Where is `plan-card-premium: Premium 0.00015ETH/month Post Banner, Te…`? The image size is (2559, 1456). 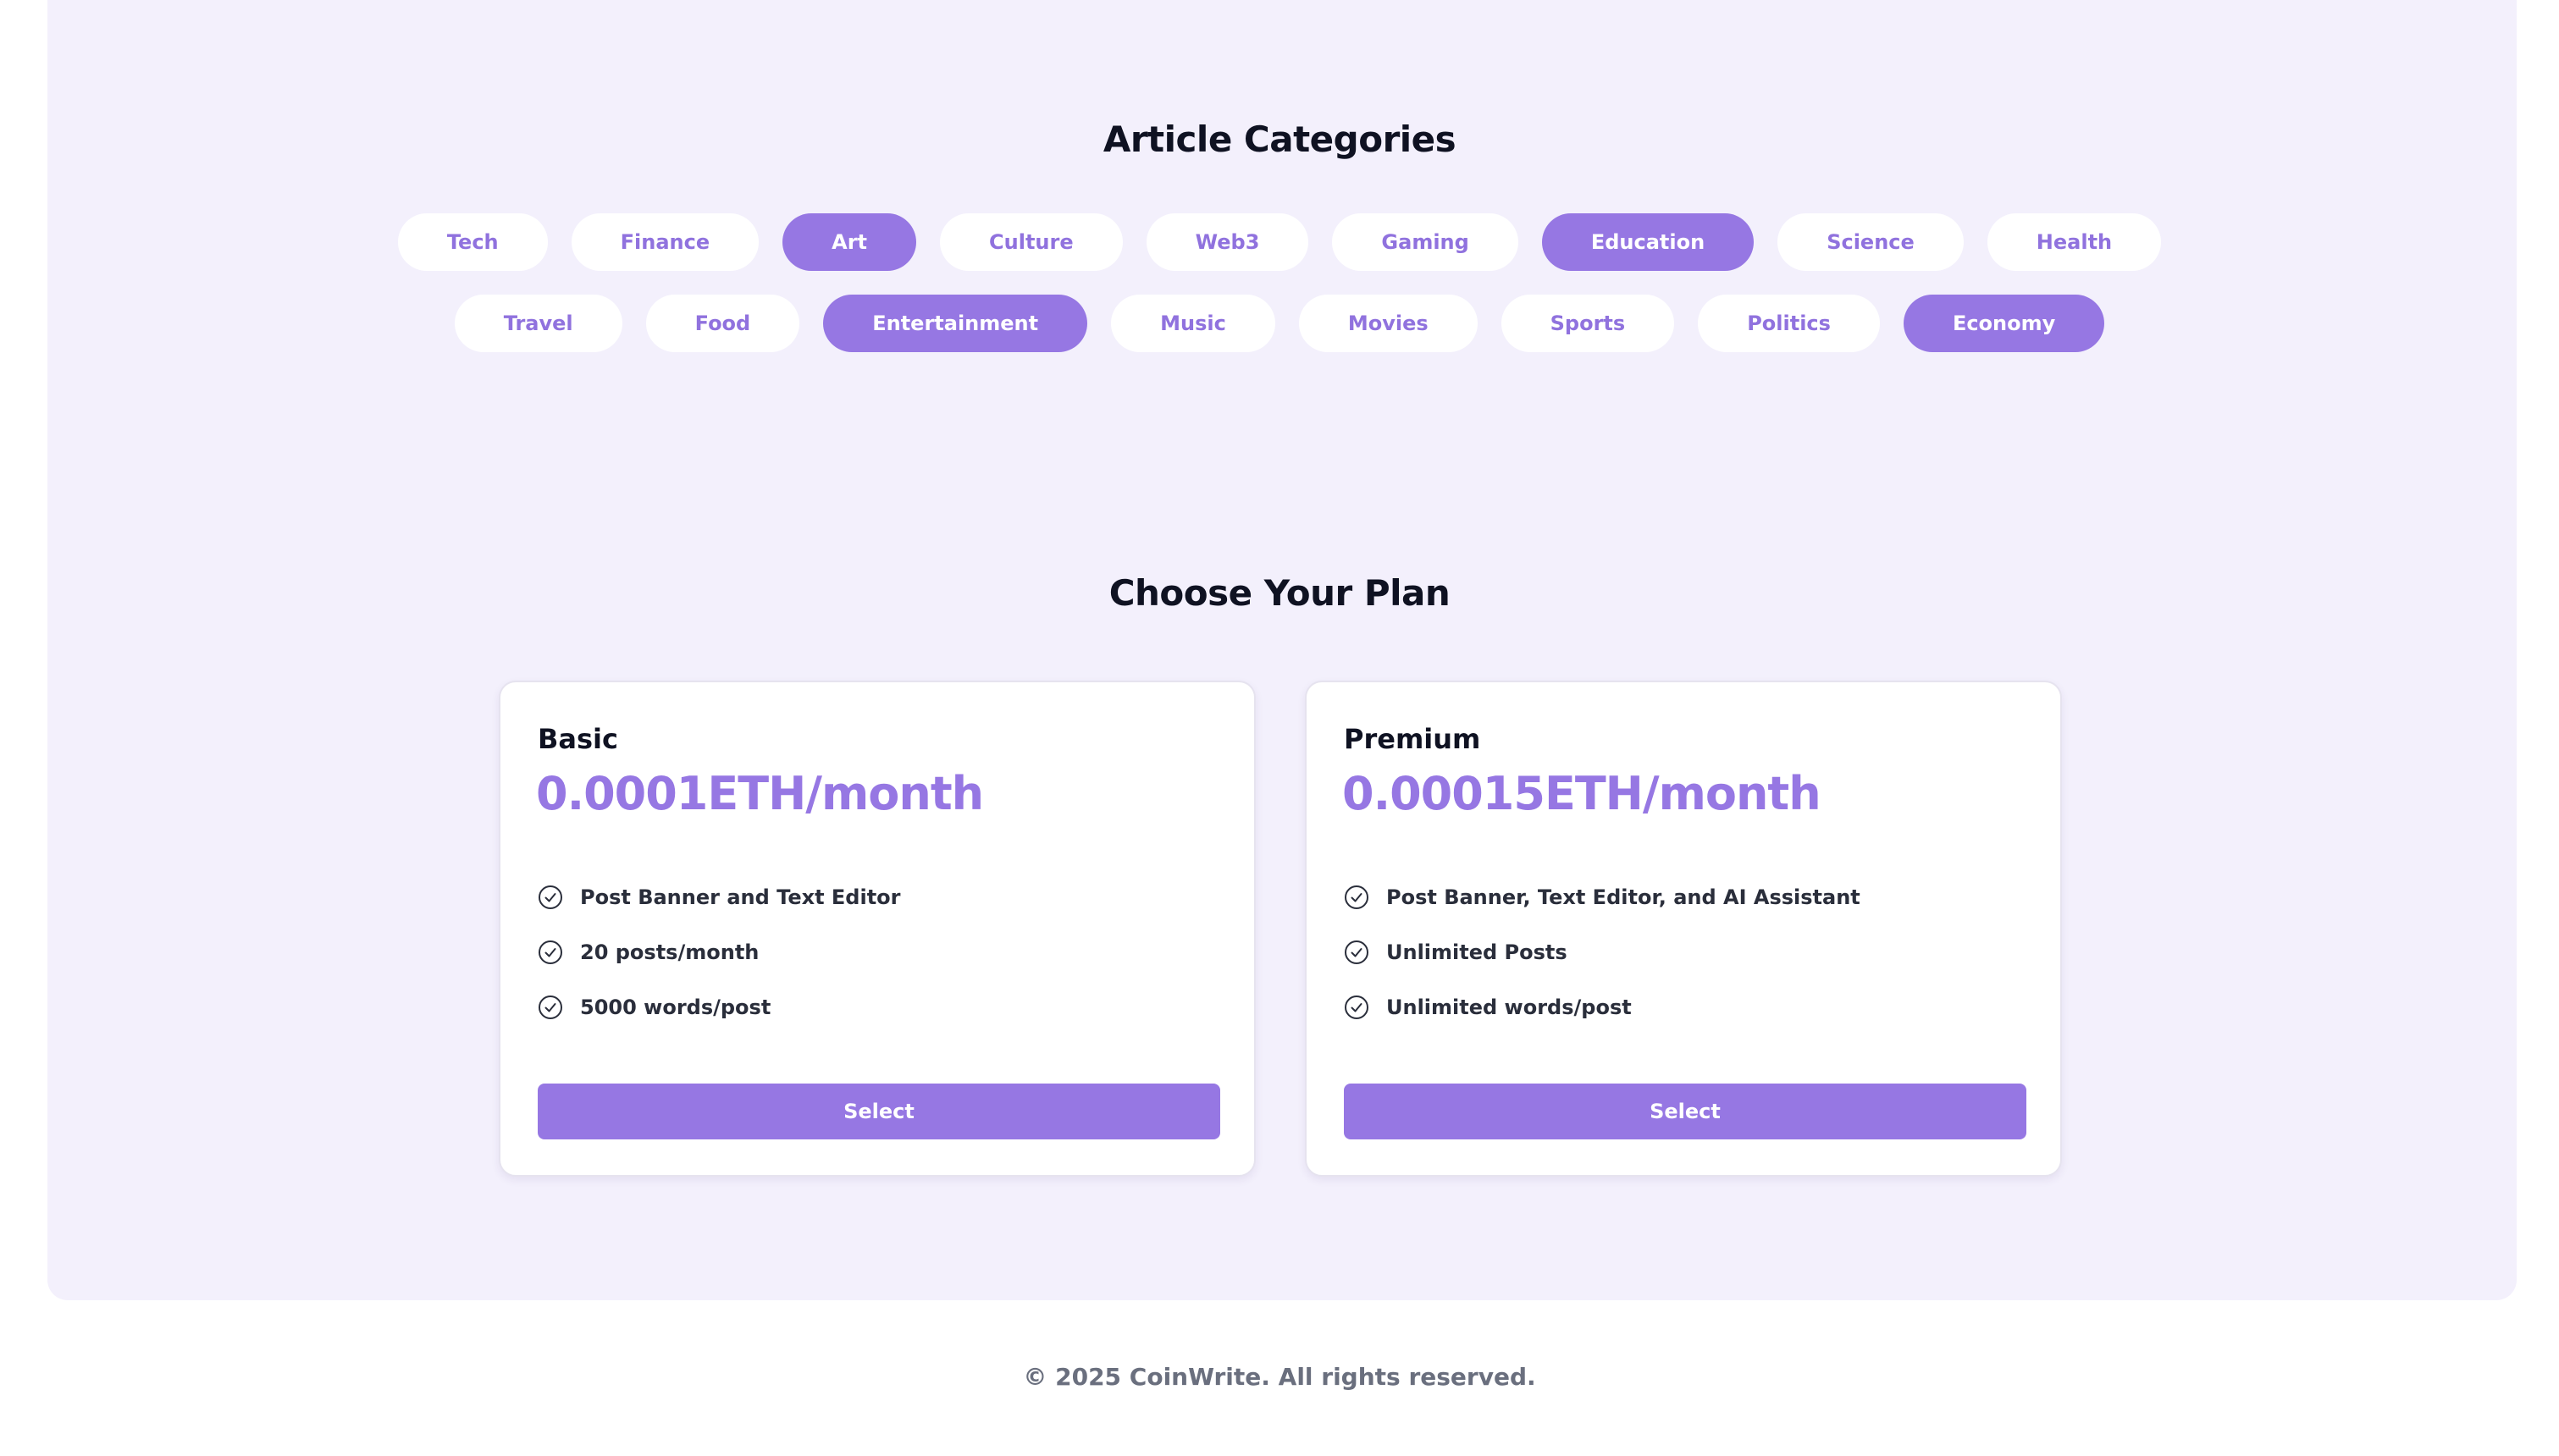
plan-card-premium: Premium 0.00015ETH/month Post Banner, Te… is located at coordinates (1684, 929).